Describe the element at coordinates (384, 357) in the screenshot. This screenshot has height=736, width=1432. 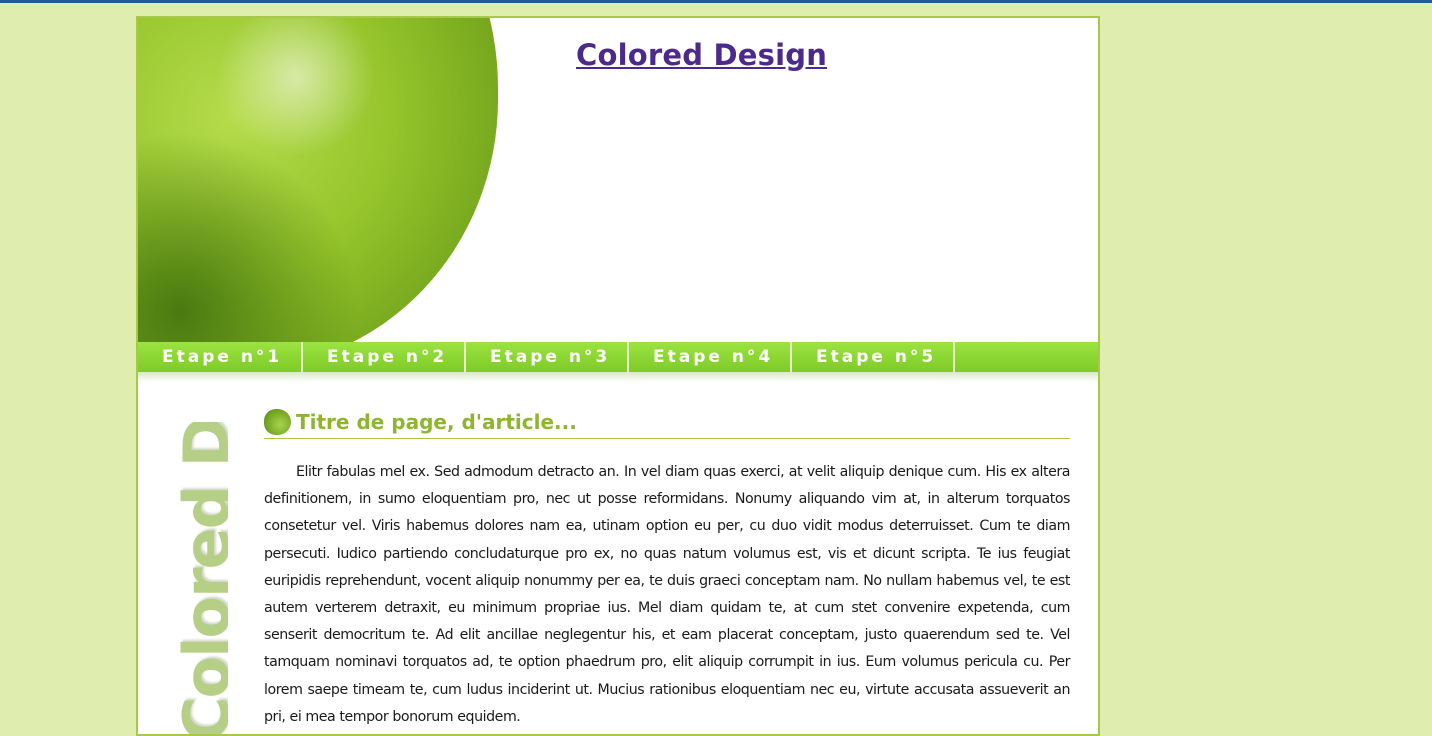
I see `nav-item-etape-2: Etape n°2` at that location.